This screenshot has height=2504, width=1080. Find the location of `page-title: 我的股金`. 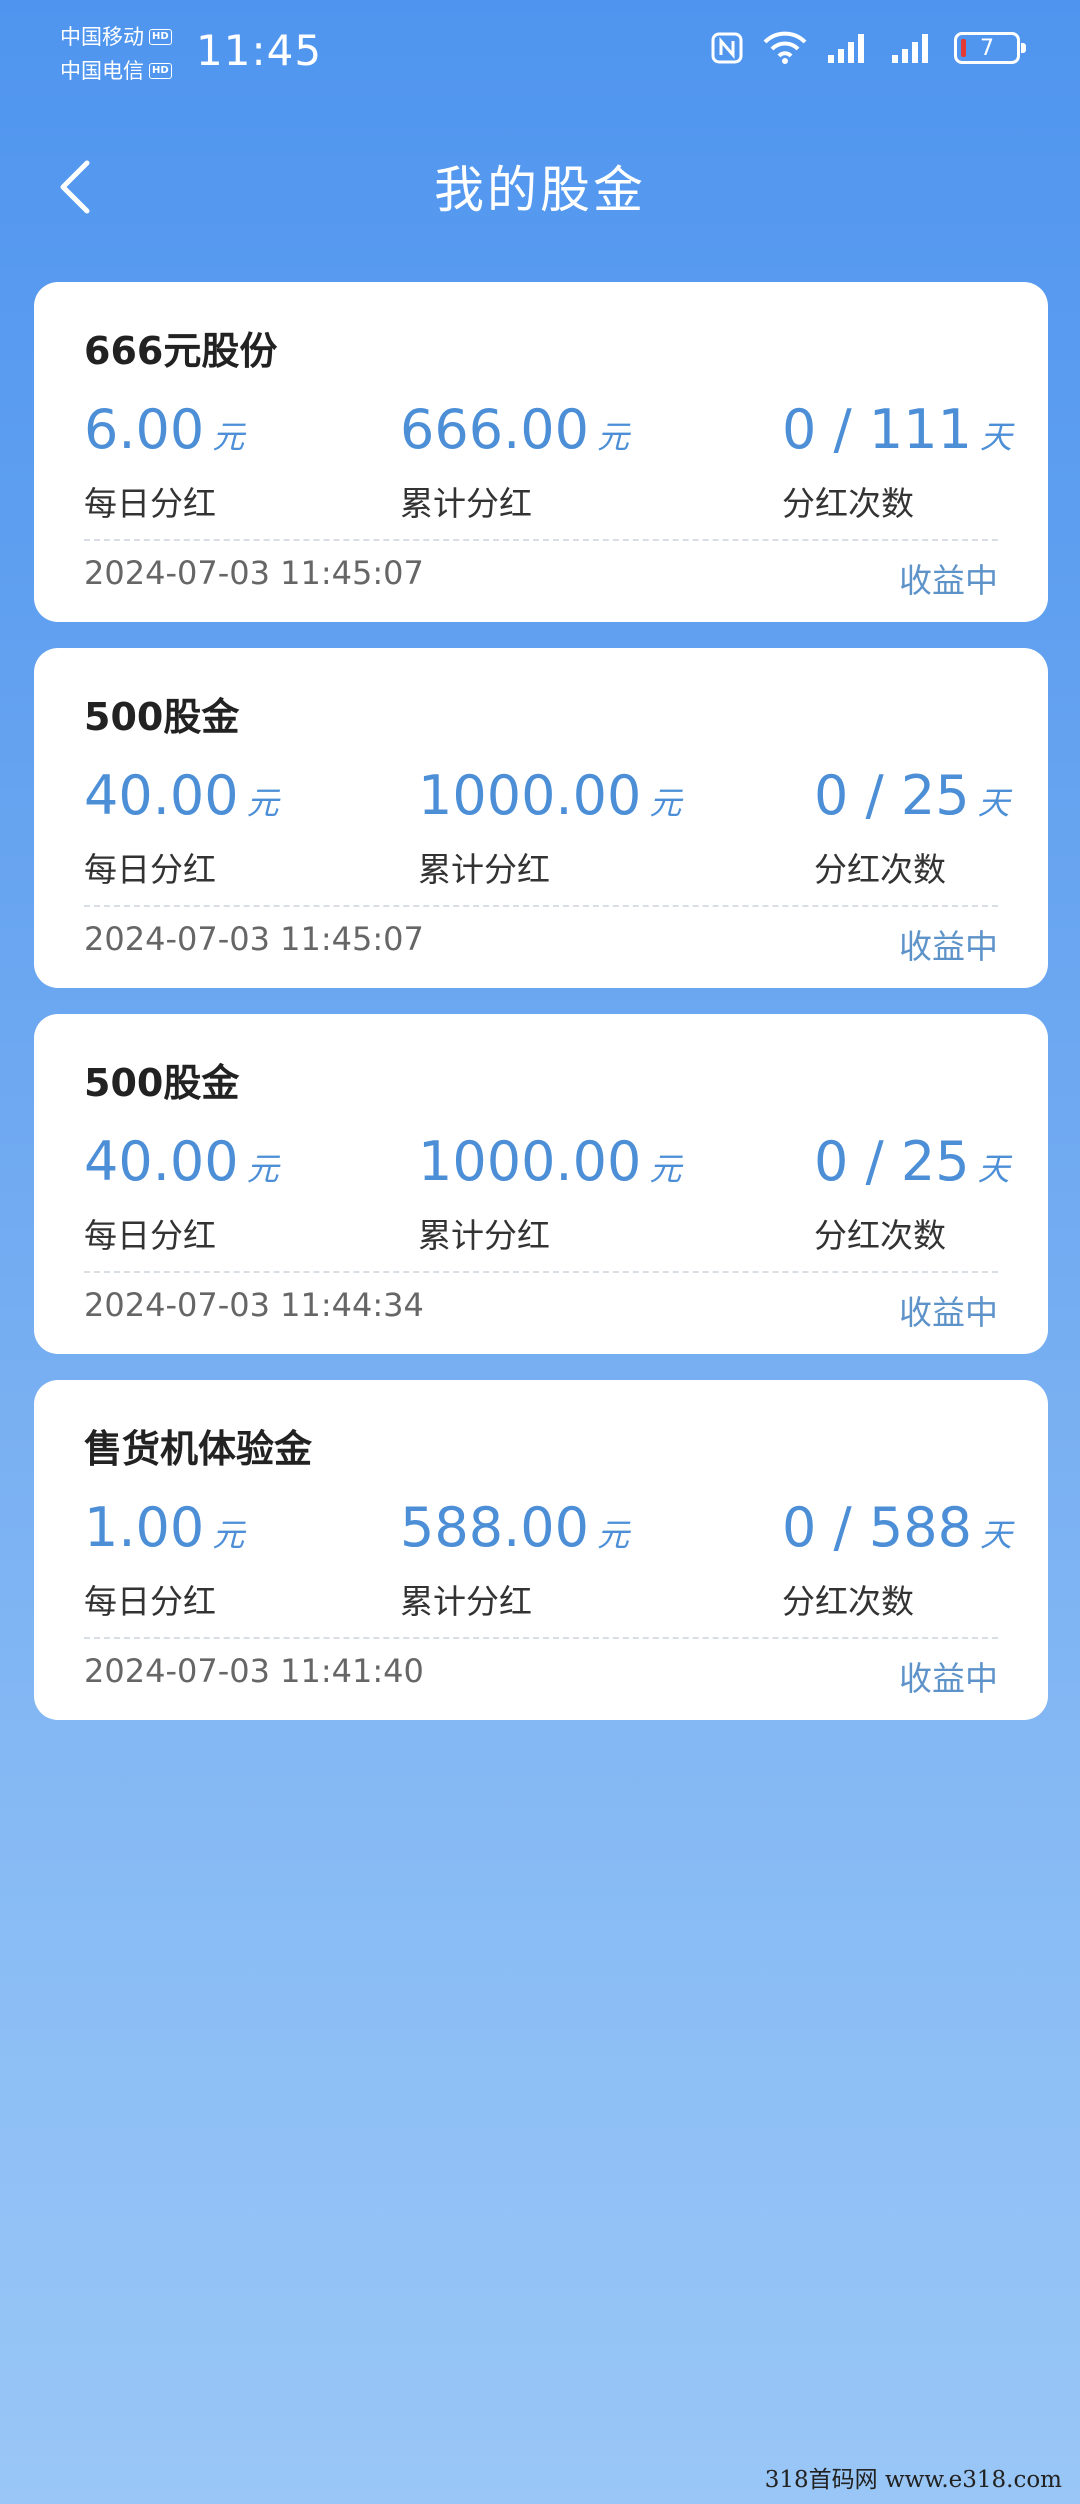

page-title: 我的股金 is located at coordinates (540, 190).